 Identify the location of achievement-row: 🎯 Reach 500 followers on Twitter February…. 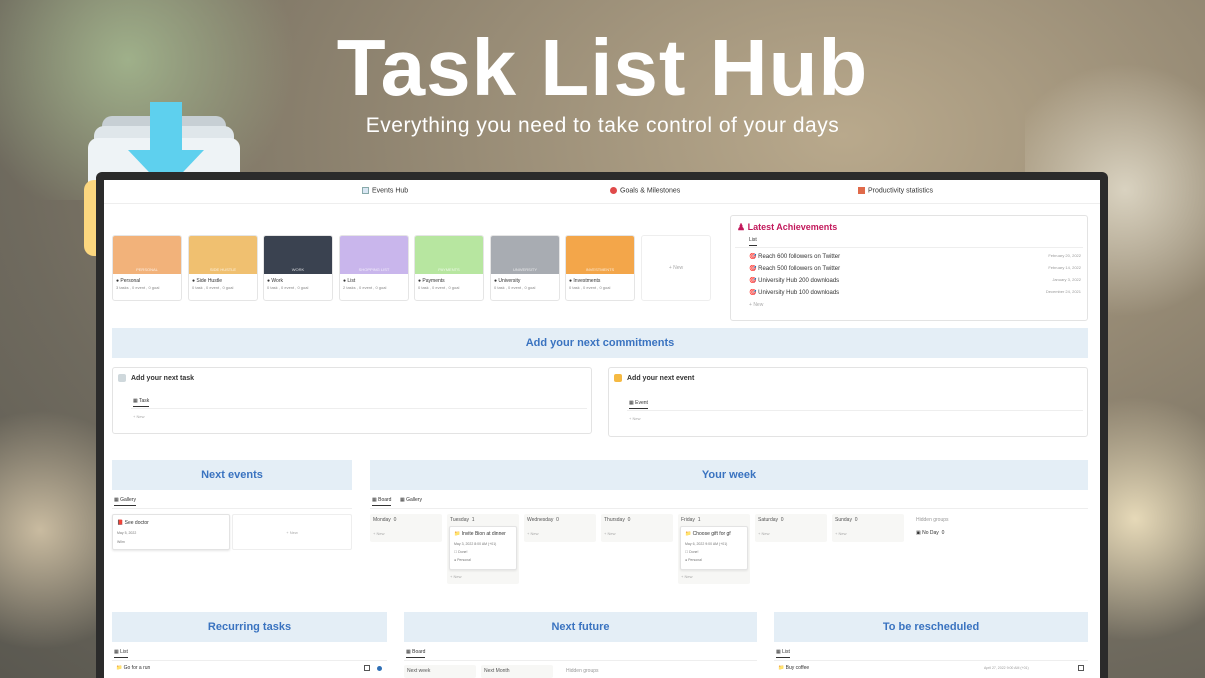
(915, 268).